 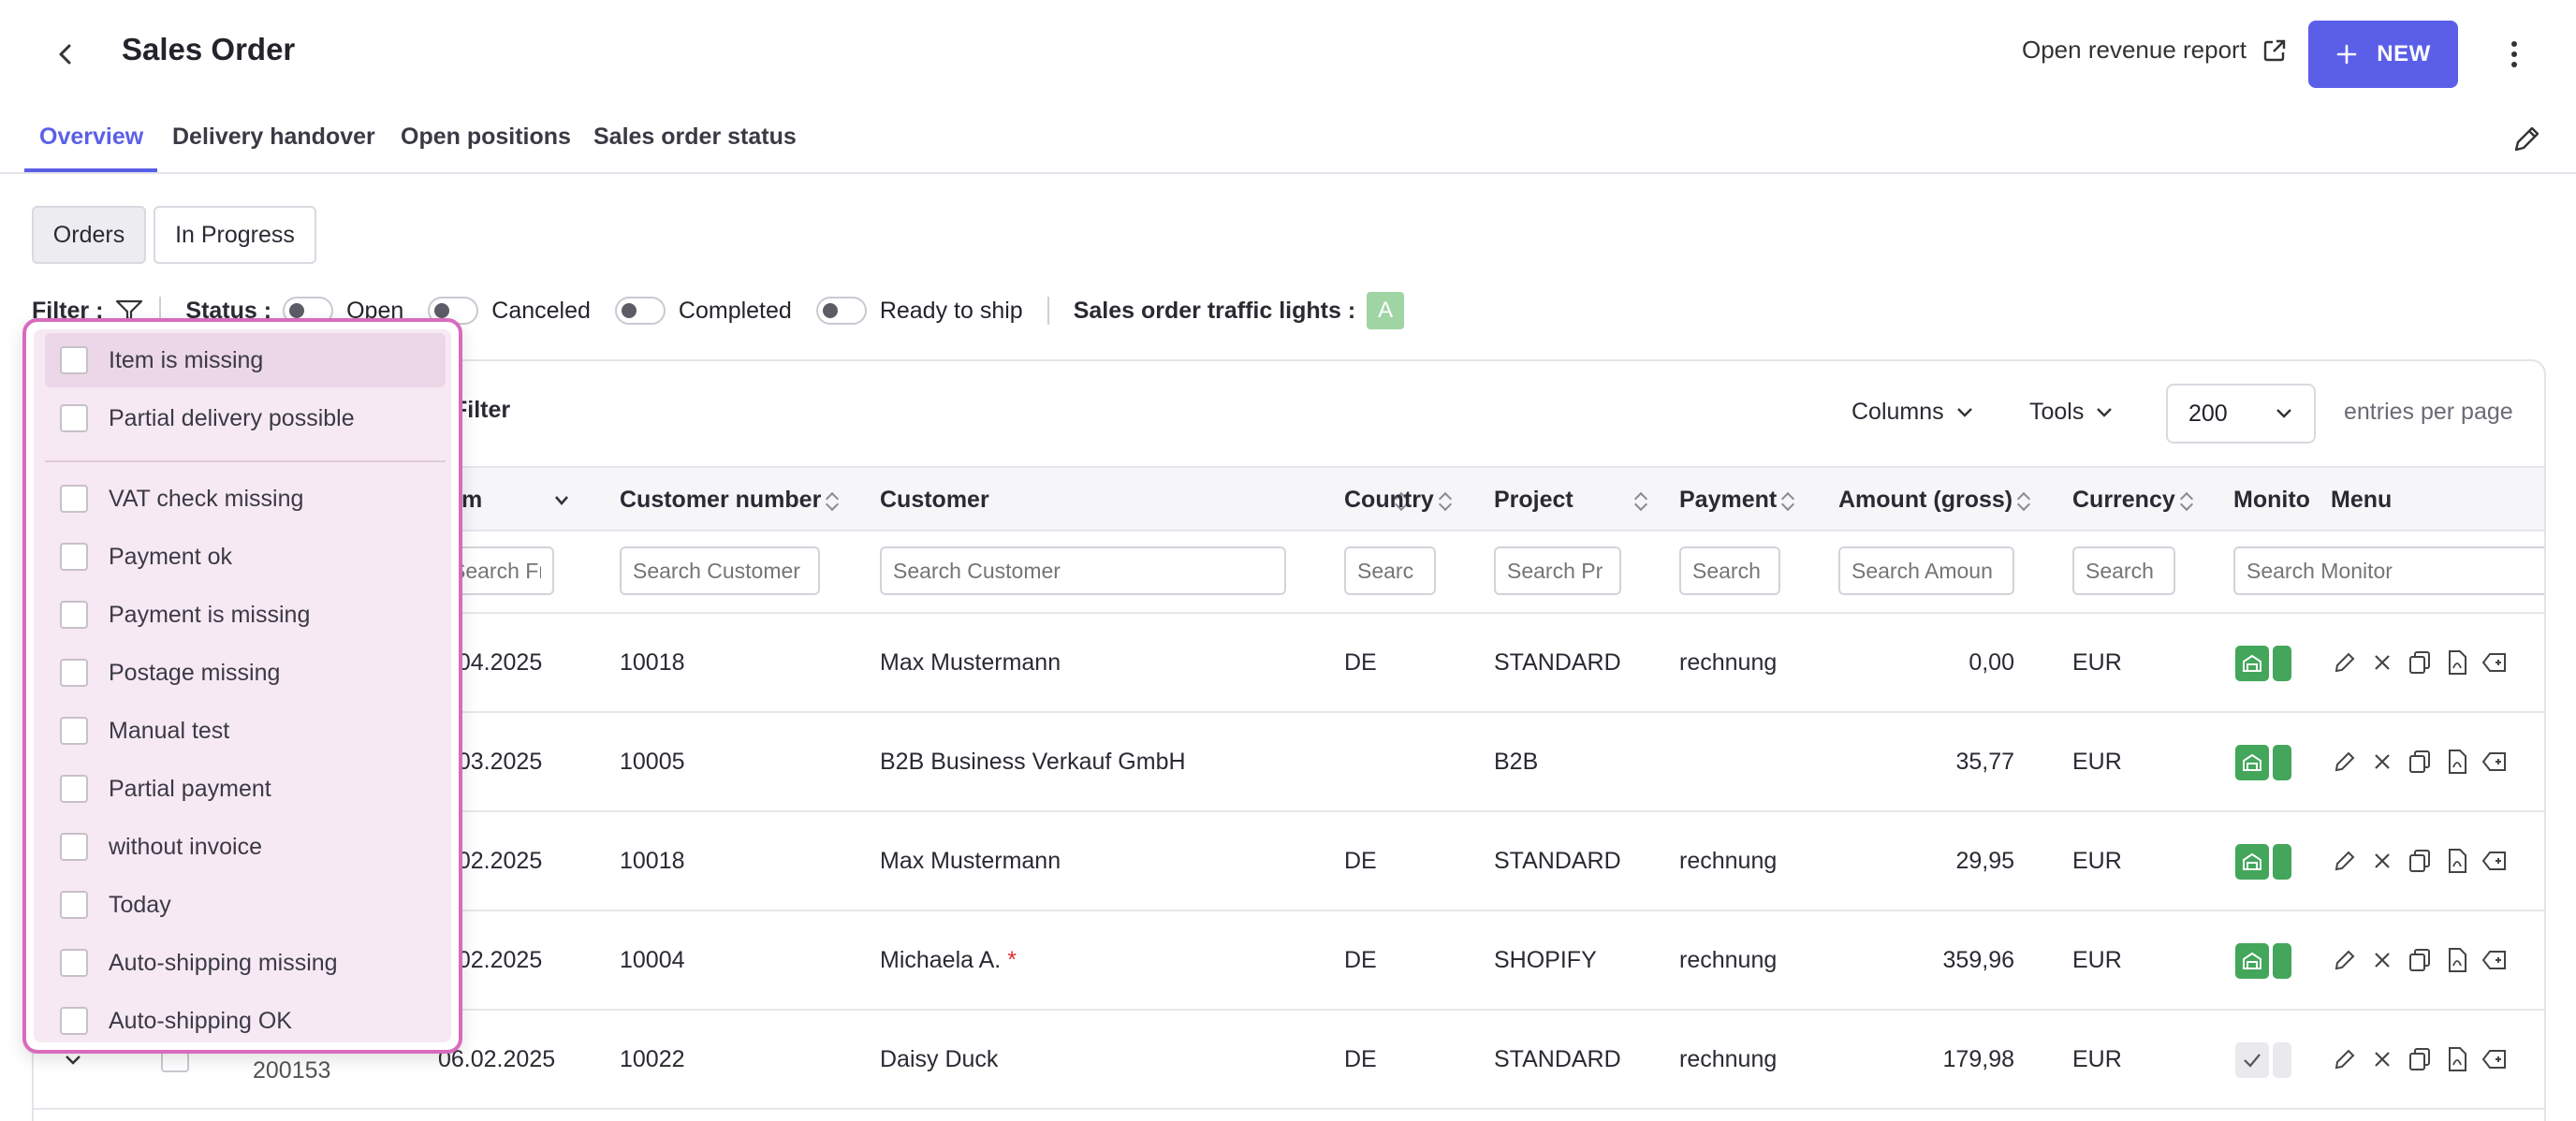 I want to click on column-header-project: Project, so click(x=1570, y=500).